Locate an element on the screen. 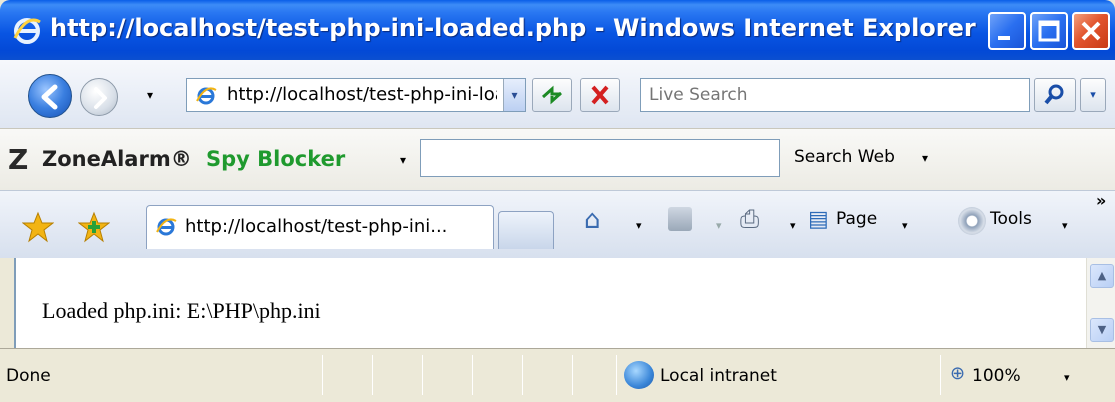  feeds-icon is located at coordinates (680, 219).